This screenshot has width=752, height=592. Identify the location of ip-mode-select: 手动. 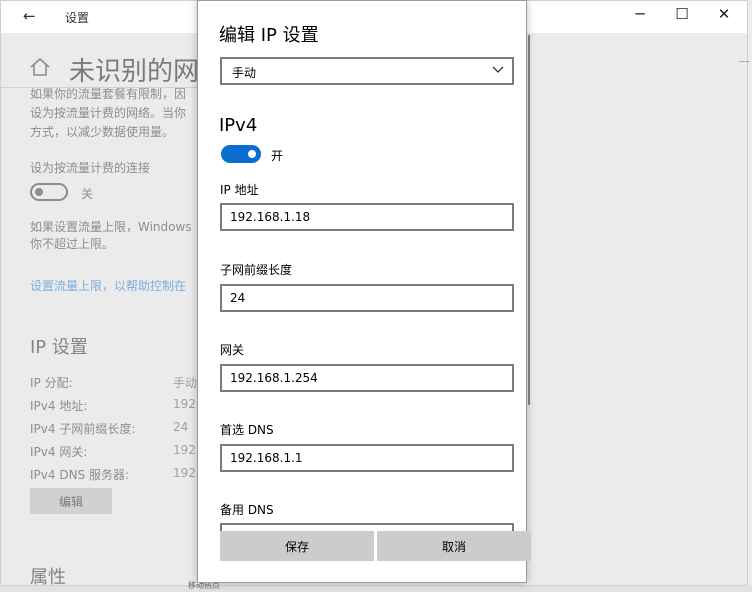
(367, 71).